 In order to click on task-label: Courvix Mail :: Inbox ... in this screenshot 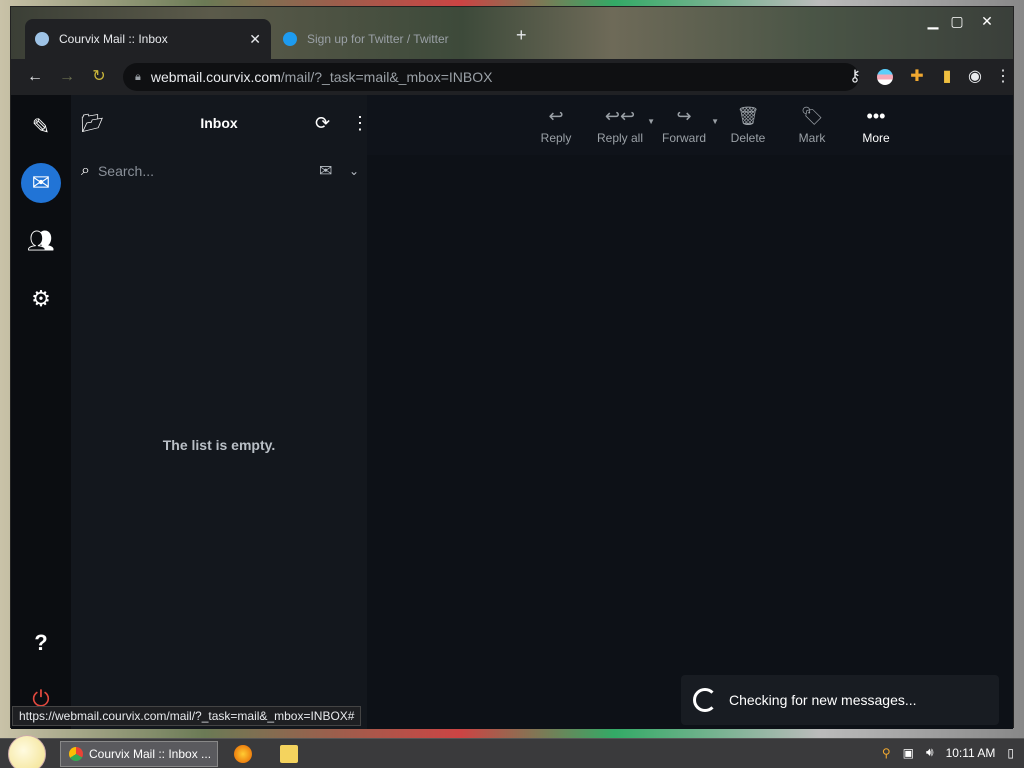, I will do `click(150, 754)`.